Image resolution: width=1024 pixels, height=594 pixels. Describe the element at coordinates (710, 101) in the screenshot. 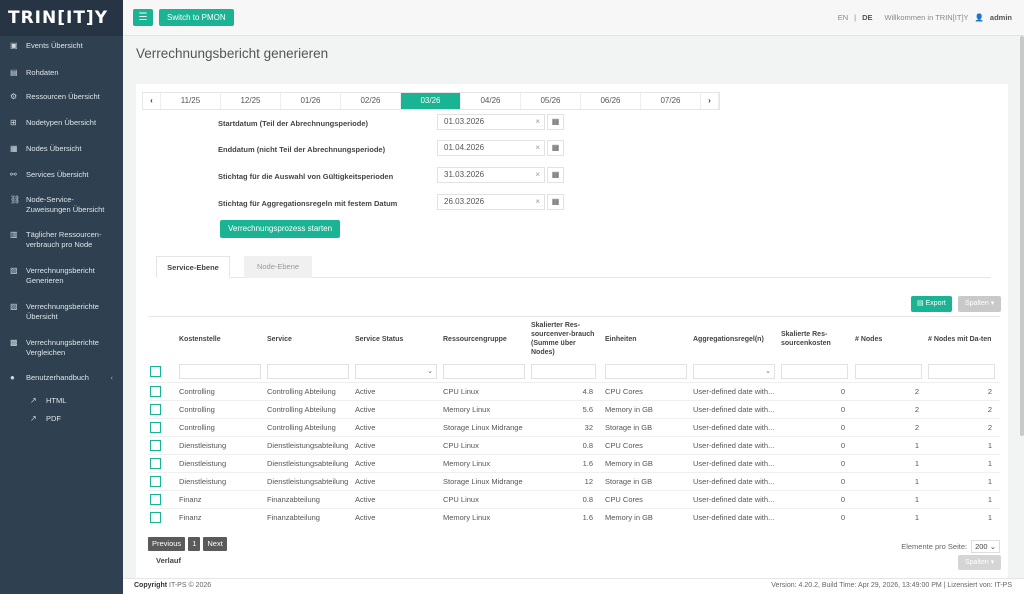

I see `chevron-right-icon: ›` at that location.